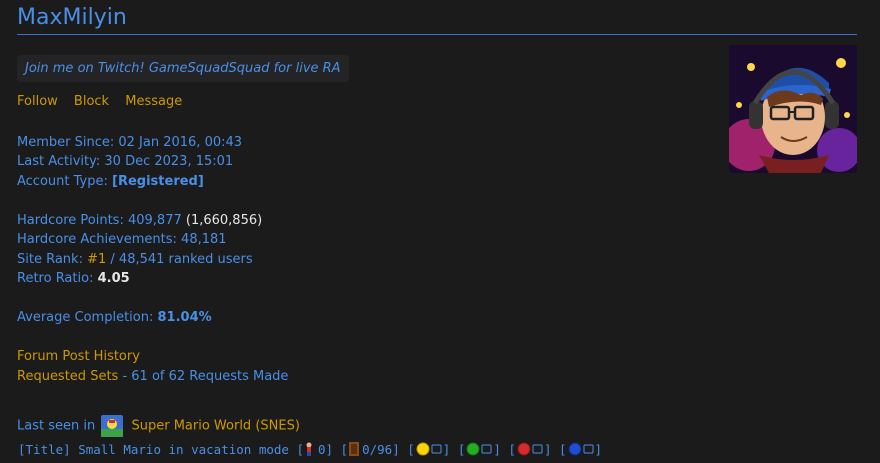 The image size is (880, 463). I want to click on retro-ratio-row: Retro Ratio: 4.05, so click(73, 278).